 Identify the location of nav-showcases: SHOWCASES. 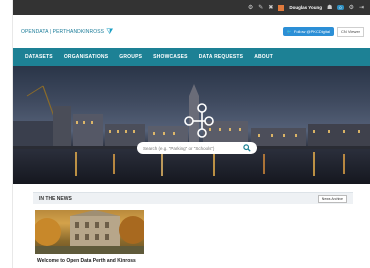
(170, 57).